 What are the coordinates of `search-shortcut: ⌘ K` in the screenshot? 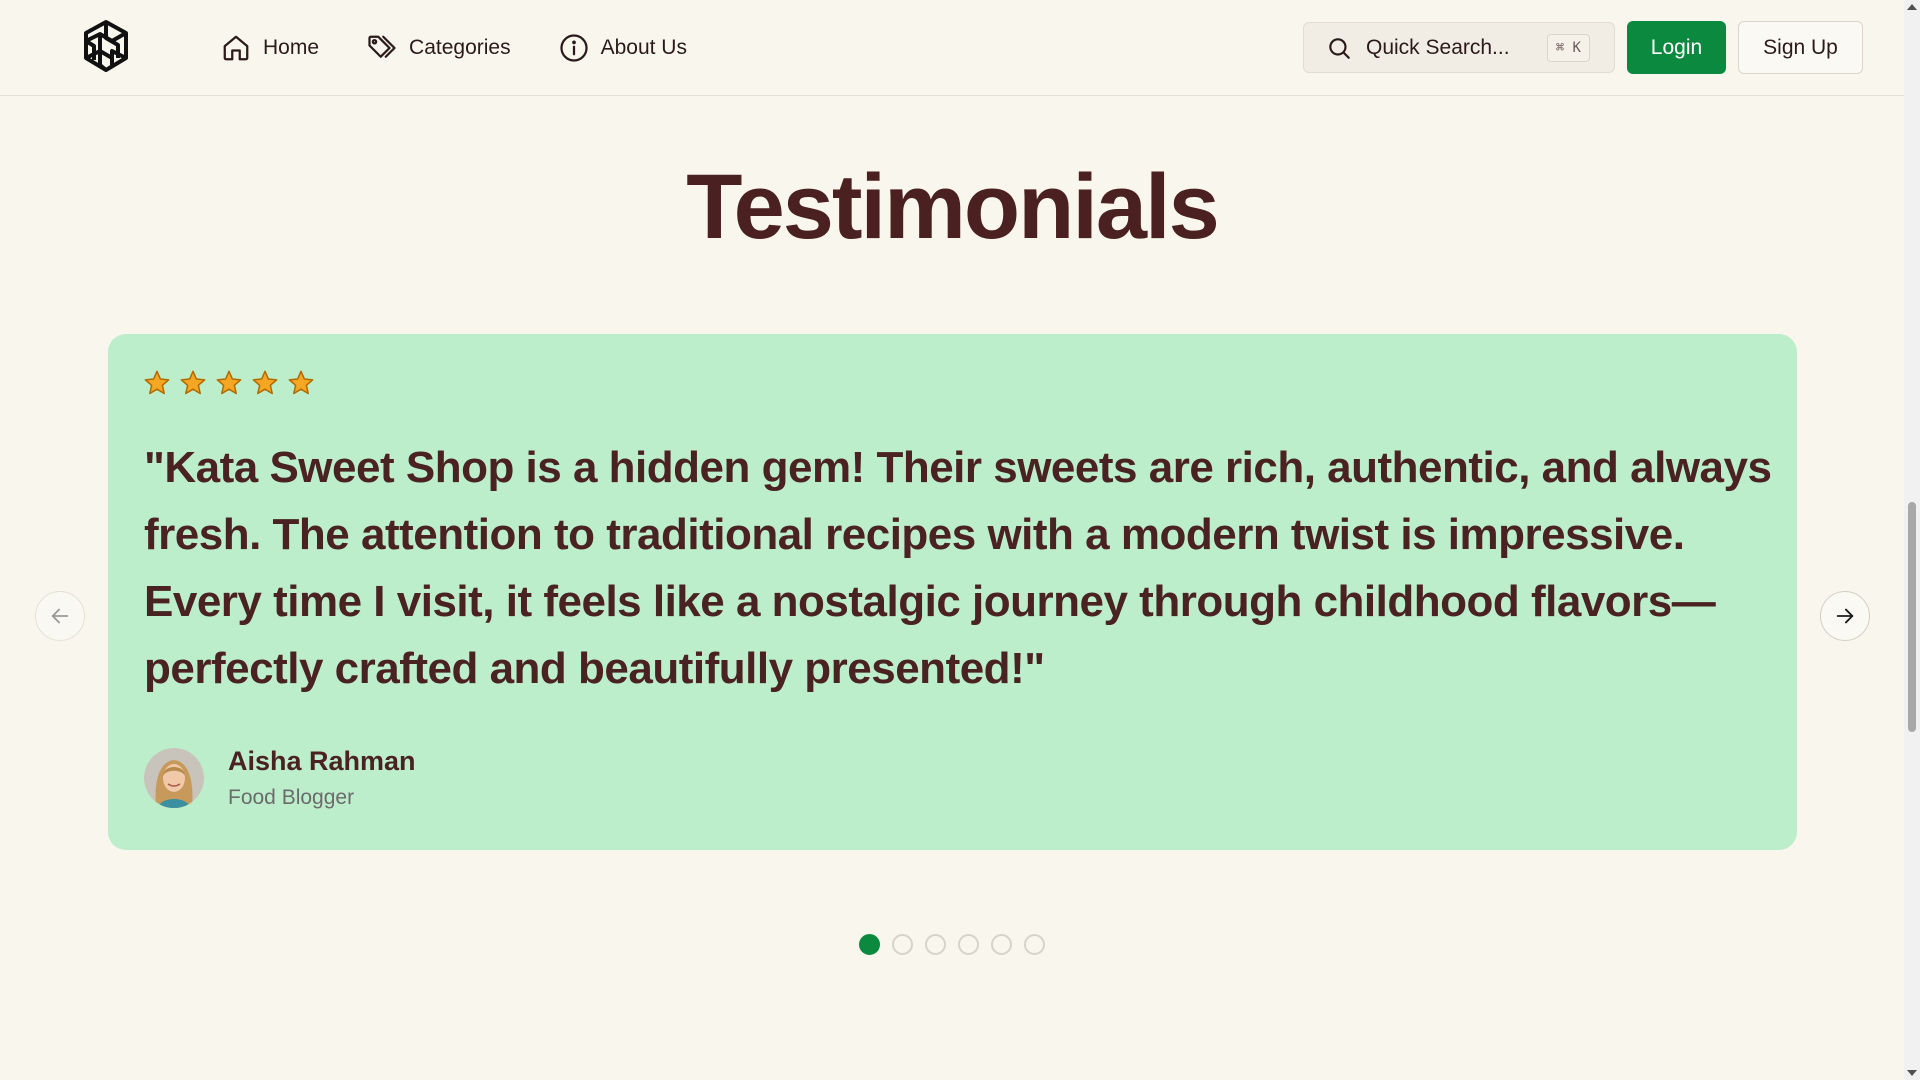 It's located at (1568, 48).